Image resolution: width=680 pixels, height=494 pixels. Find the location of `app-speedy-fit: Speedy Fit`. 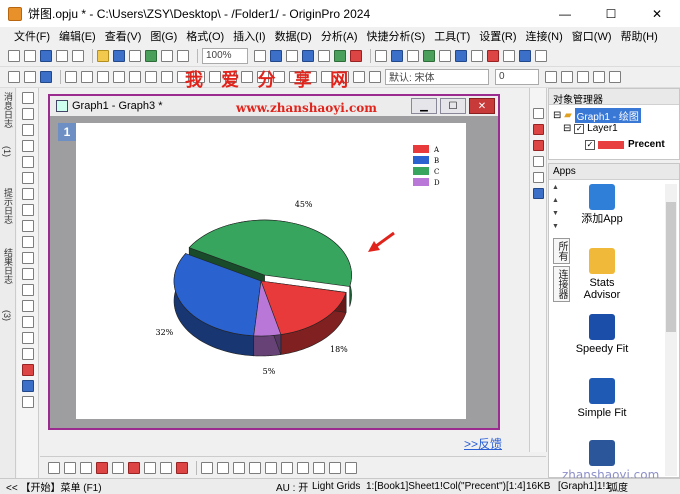

app-speedy-fit: Speedy Fit is located at coordinates (602, 334).